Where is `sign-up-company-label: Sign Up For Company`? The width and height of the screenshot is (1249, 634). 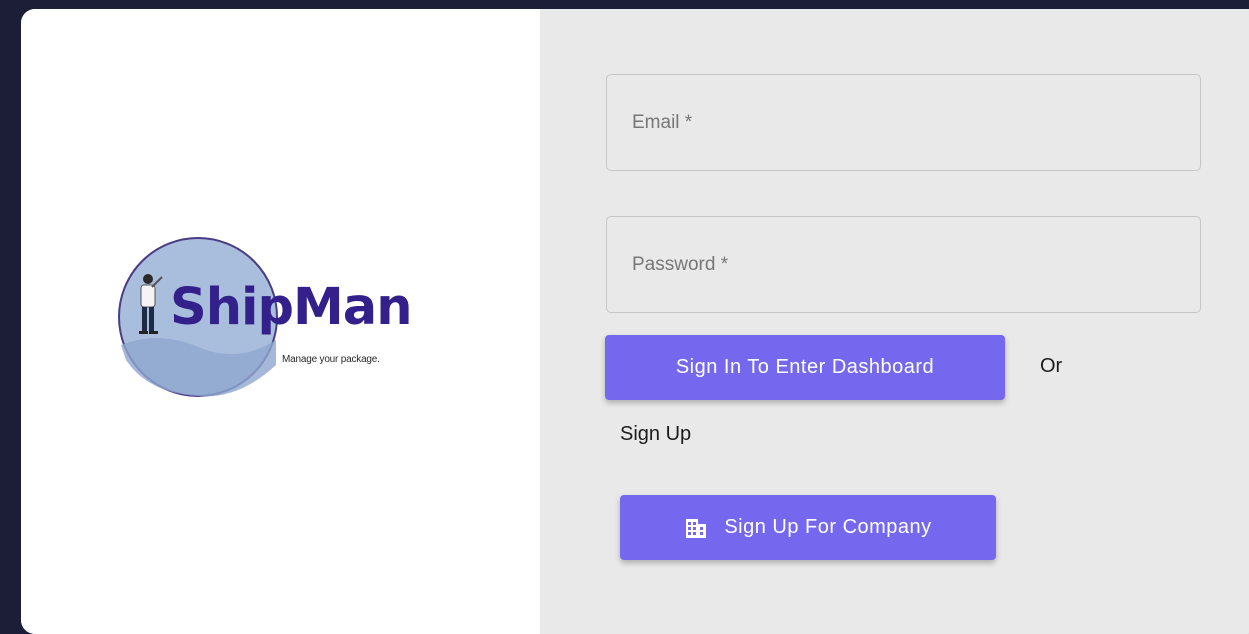 sign-up-company-label: Sign Up For Company is located at coordinates (828, 527).